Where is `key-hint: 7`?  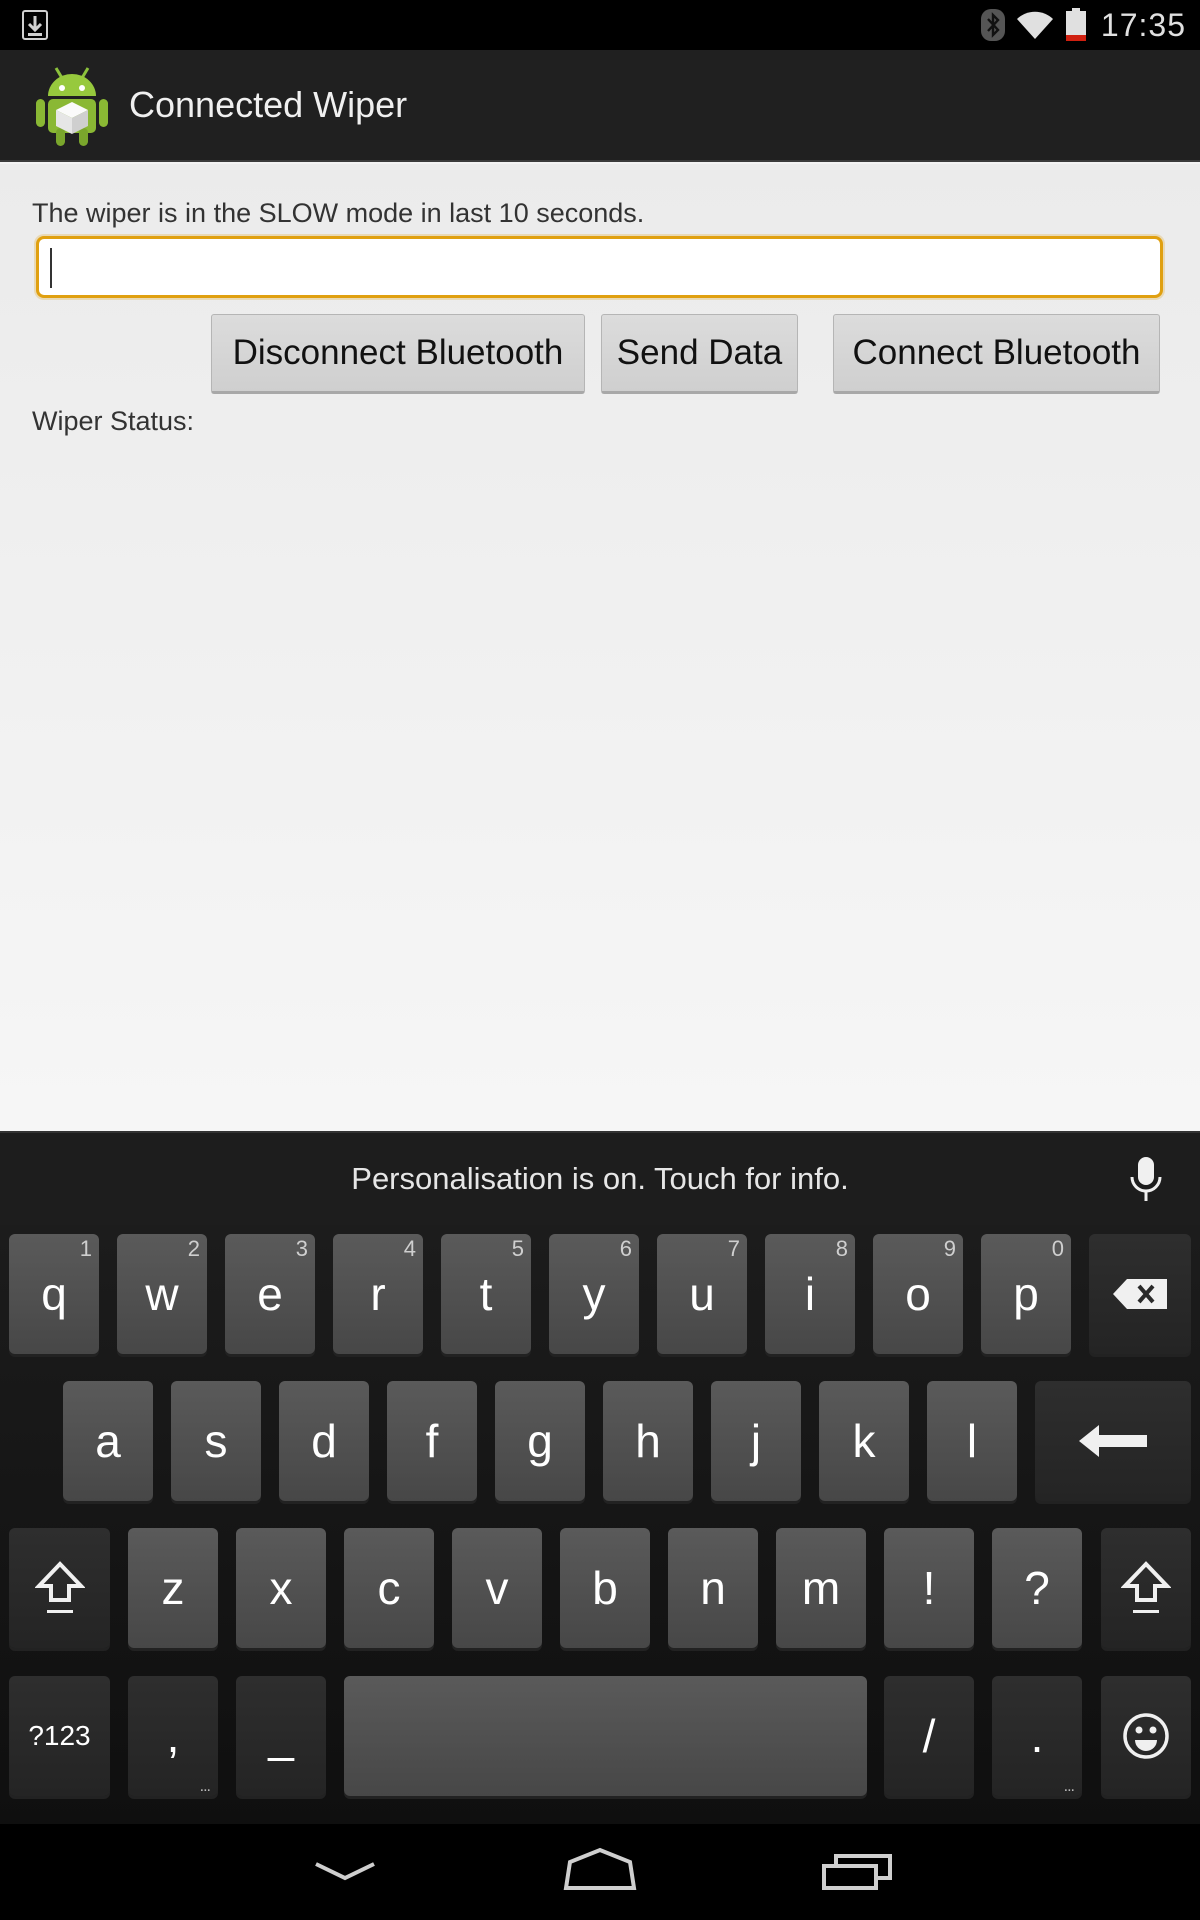 key-hint: 7 is located at coordinates (733, 1248).